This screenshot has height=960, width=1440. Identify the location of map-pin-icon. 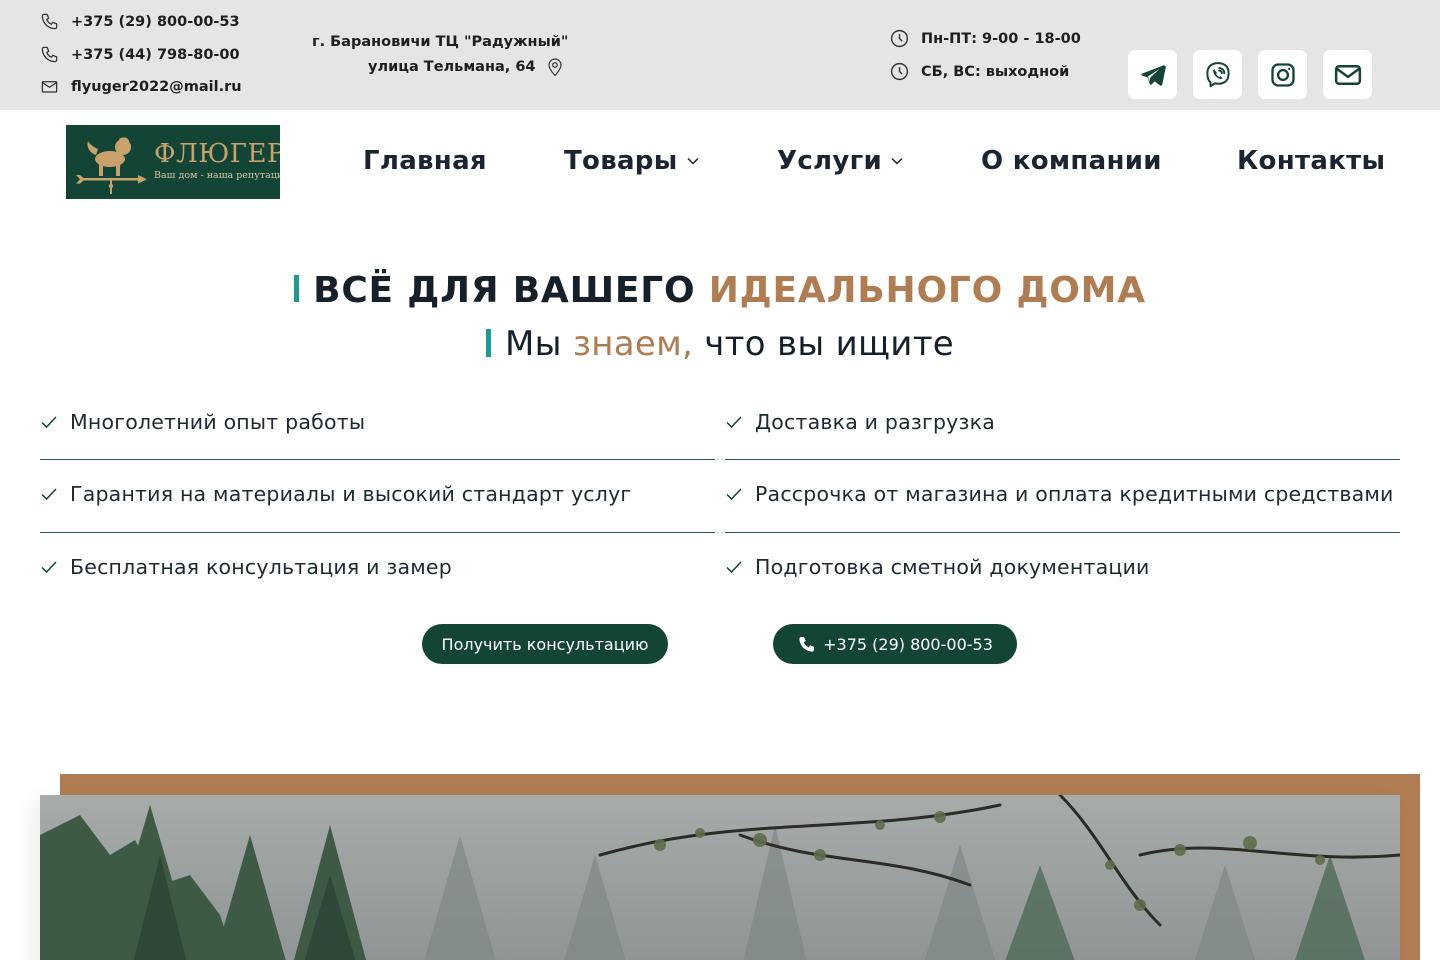
(554, 67).